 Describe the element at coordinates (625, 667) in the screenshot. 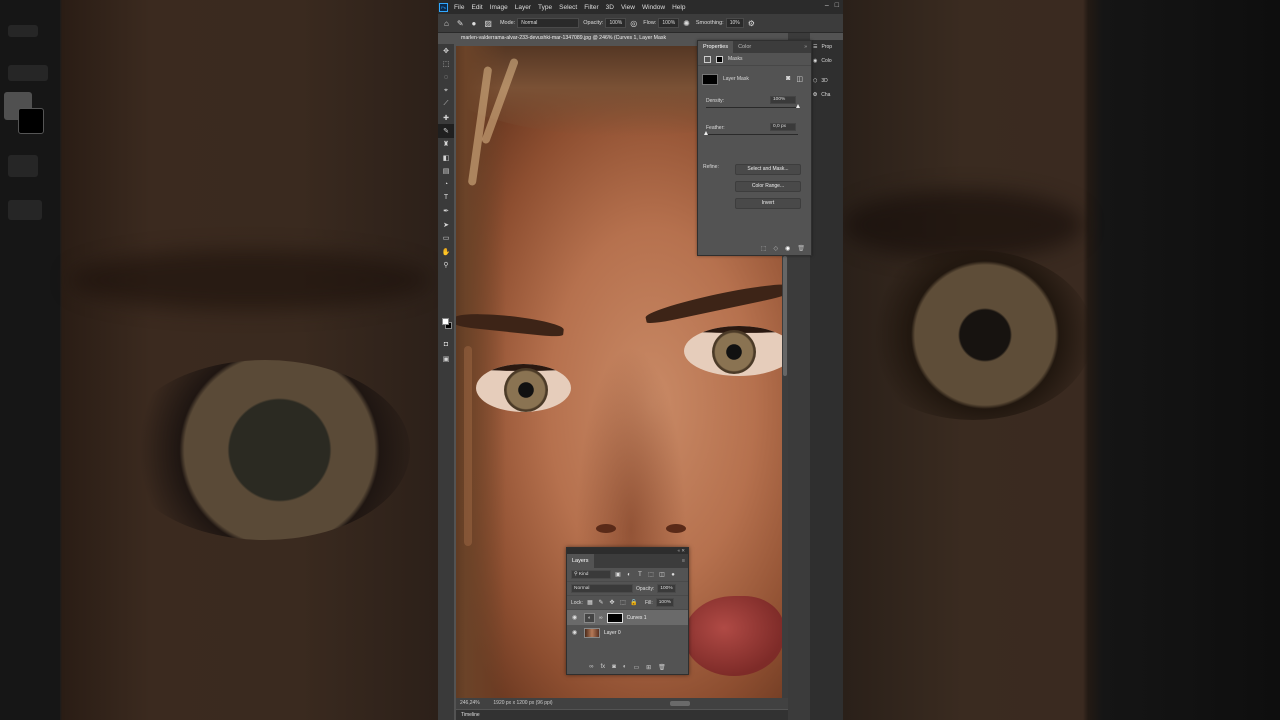

I see `new-adjustment-icon: ◐` at that location.